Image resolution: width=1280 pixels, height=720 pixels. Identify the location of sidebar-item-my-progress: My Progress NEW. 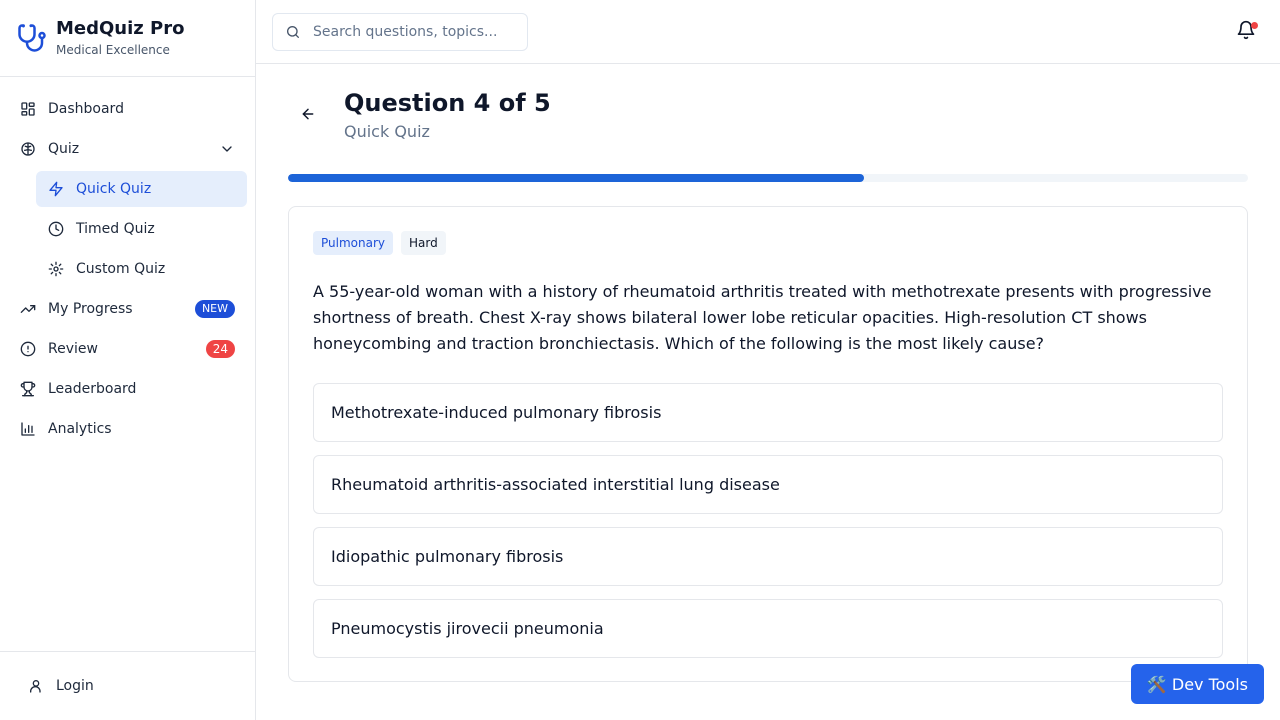
(127, 309).